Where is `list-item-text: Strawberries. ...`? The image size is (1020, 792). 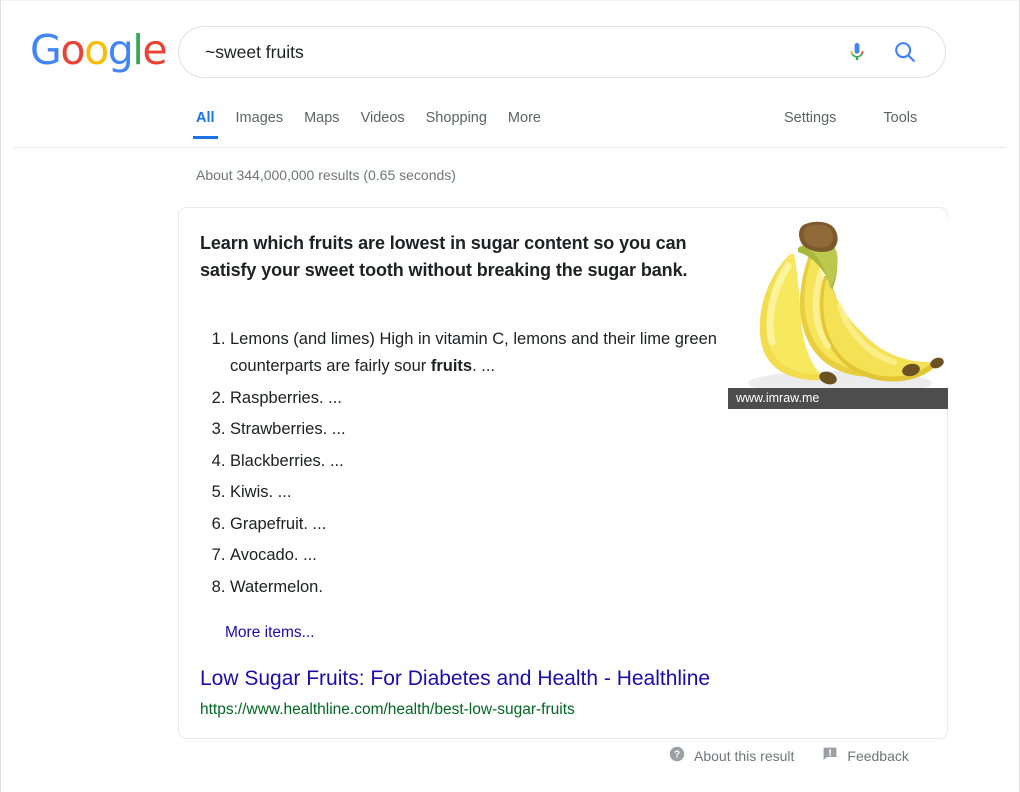 list-item-text: Strawberries. ... is located at coordinates (288, 429).